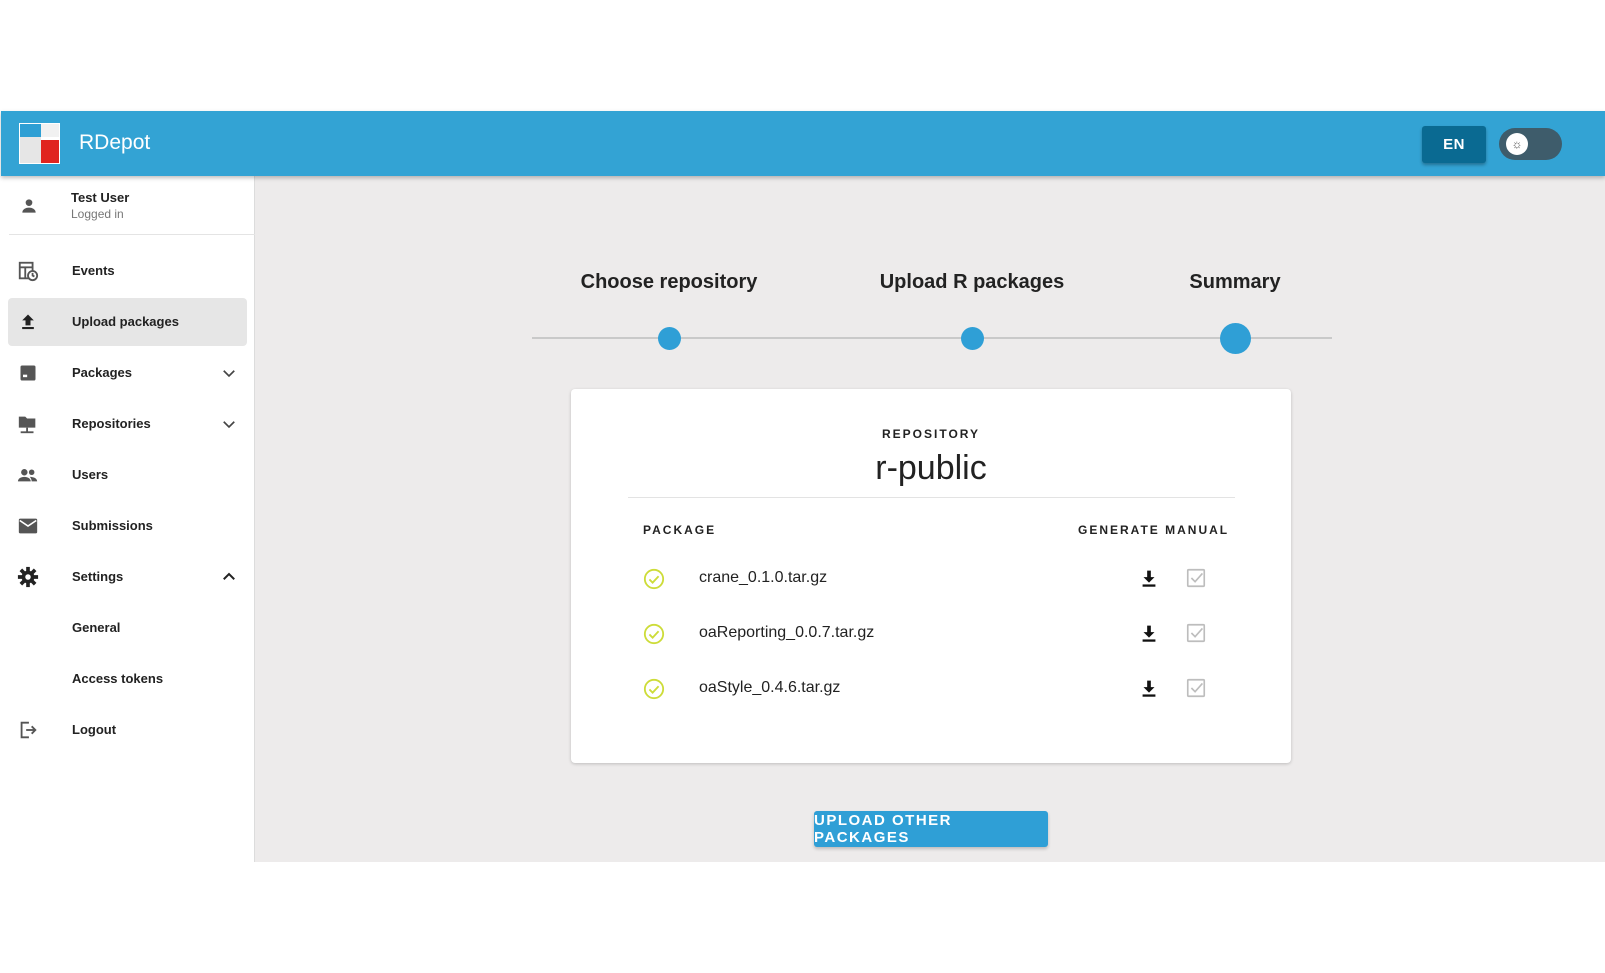 The height and width of the screenshot is (973, 1605). What do you see at coordinates (931, 646) in the screenshot?
I see `package-row: oaReporting_0.0.7.tar.gz` at bounding box center [931, 646].